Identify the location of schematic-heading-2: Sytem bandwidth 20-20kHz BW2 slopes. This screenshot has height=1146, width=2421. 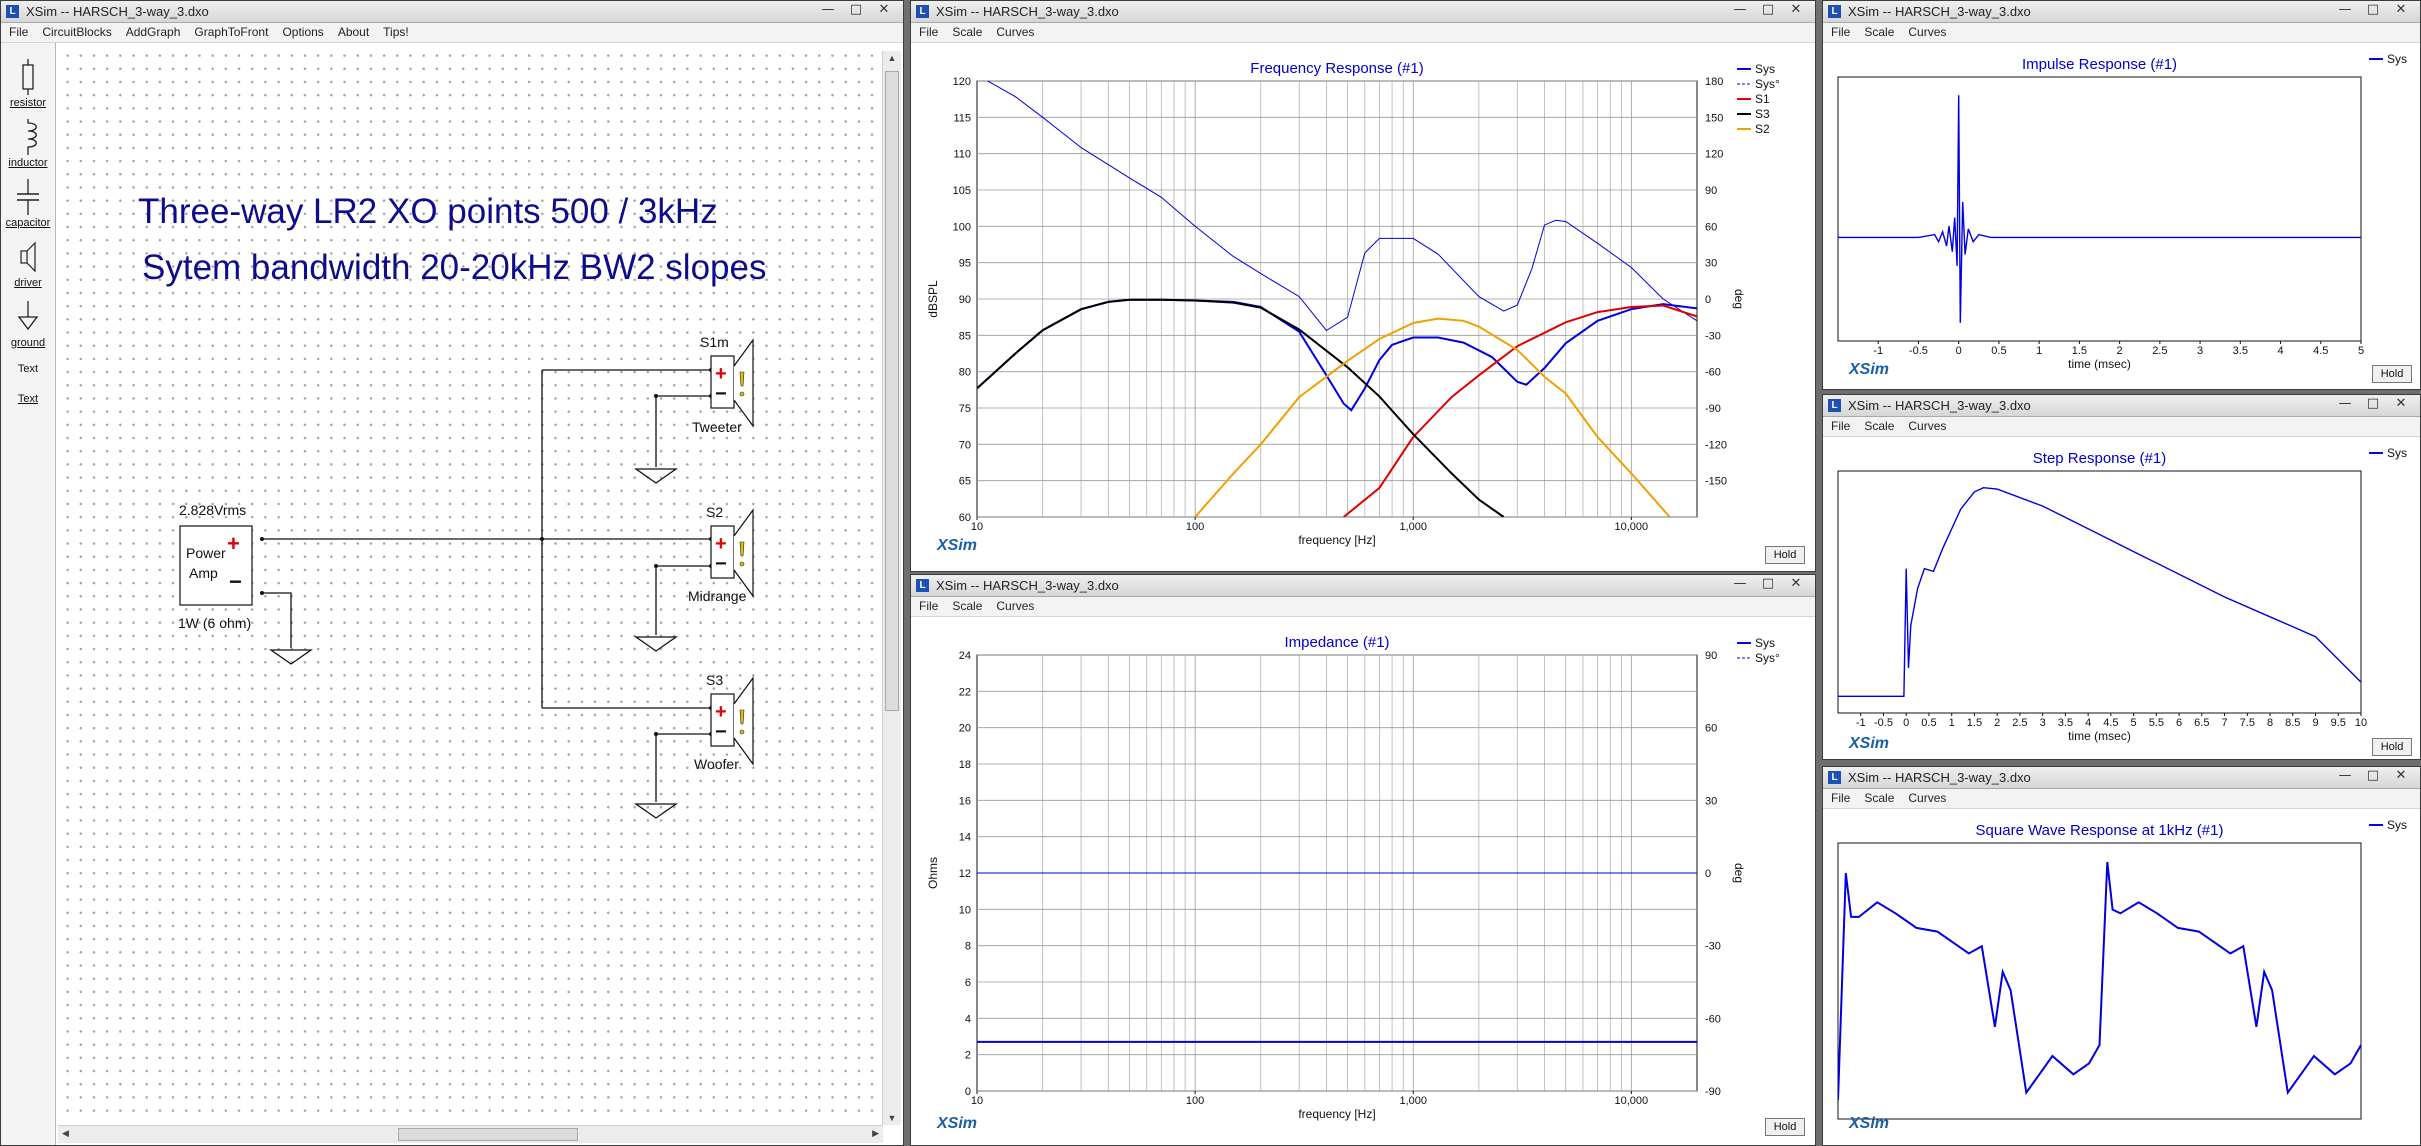
(454, 268).